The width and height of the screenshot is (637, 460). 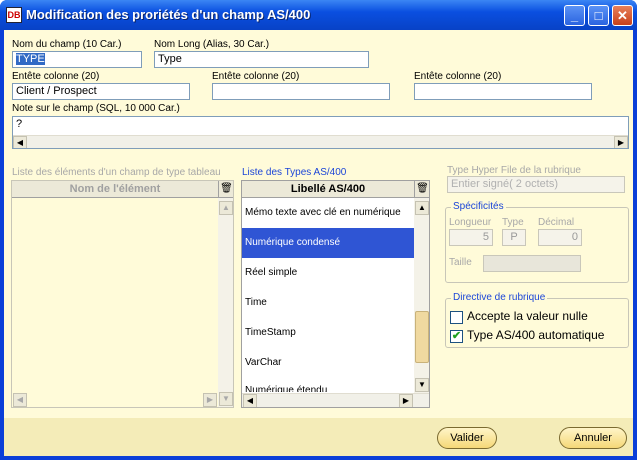 I want to click on nom-long-field: Type, so click(x=261, y=59).